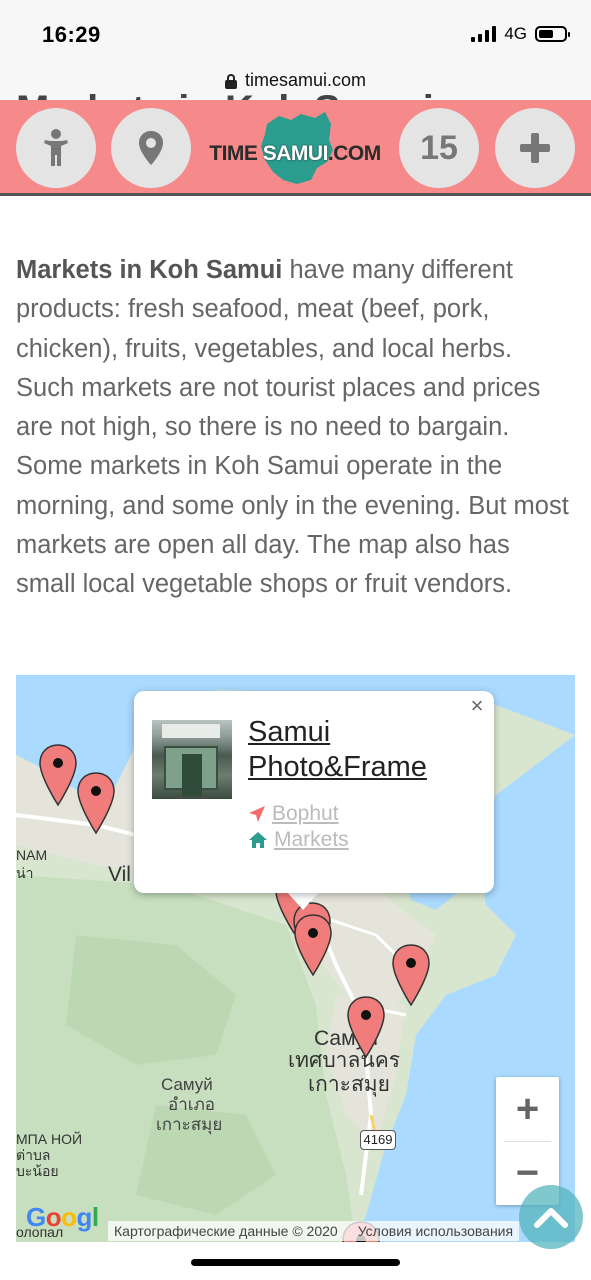  I want to click on map-label-samui-city-thai-2: เกาะสมุย, so click(349, 1084).